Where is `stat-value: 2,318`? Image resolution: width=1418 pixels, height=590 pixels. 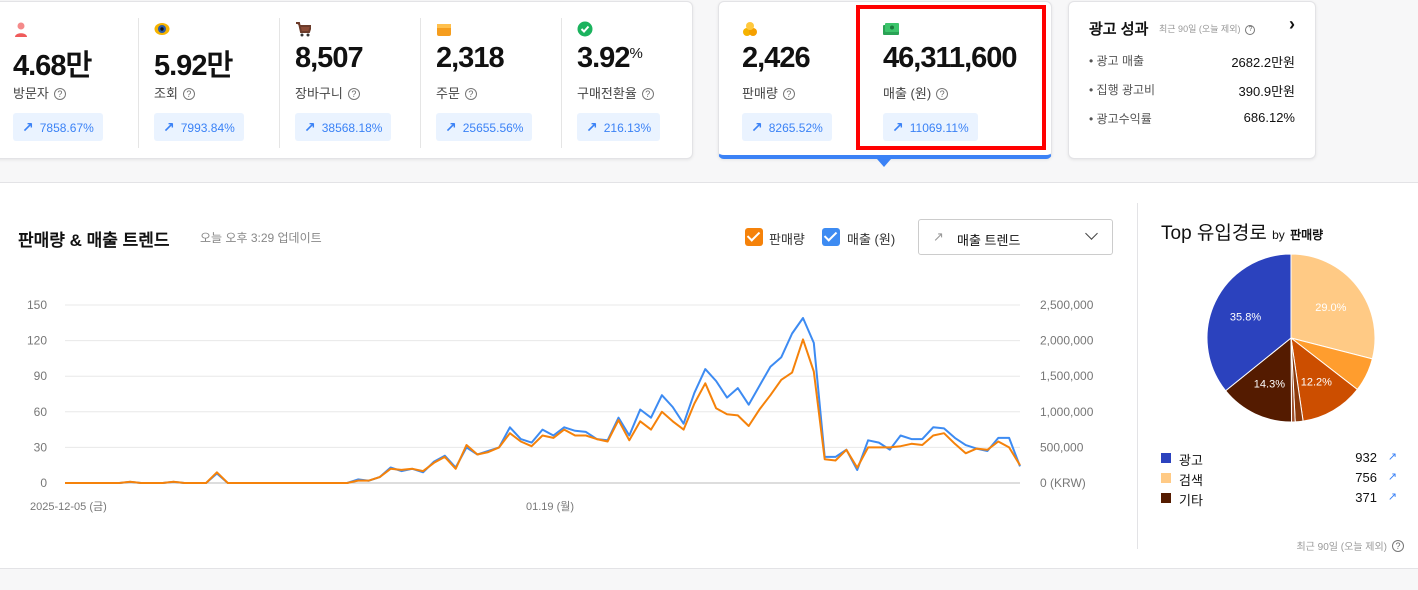 stat-value: 2,318 is located at coordinates (470, 58).